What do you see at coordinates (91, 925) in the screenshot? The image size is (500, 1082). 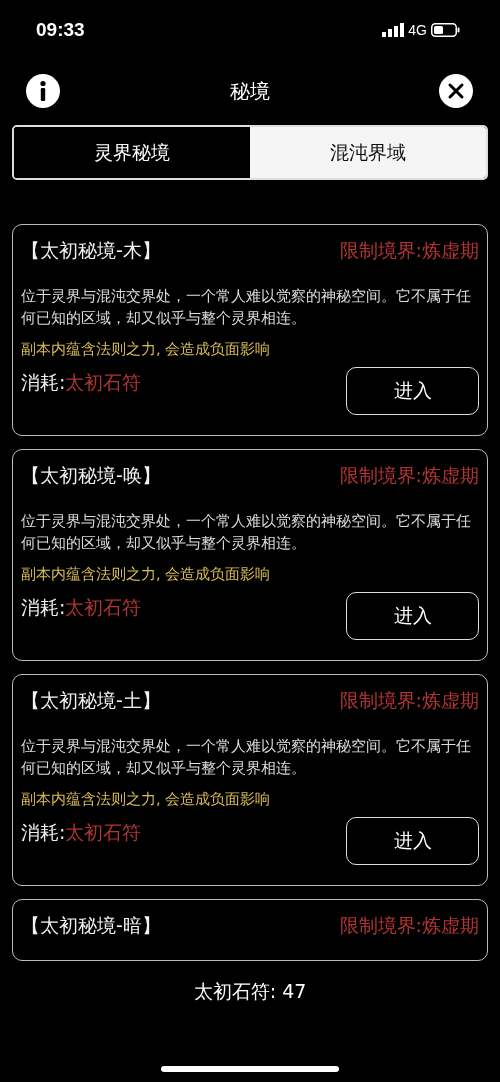 I see `realm-title: 【太初秘境-暗】` at bounding box center [91, 925].